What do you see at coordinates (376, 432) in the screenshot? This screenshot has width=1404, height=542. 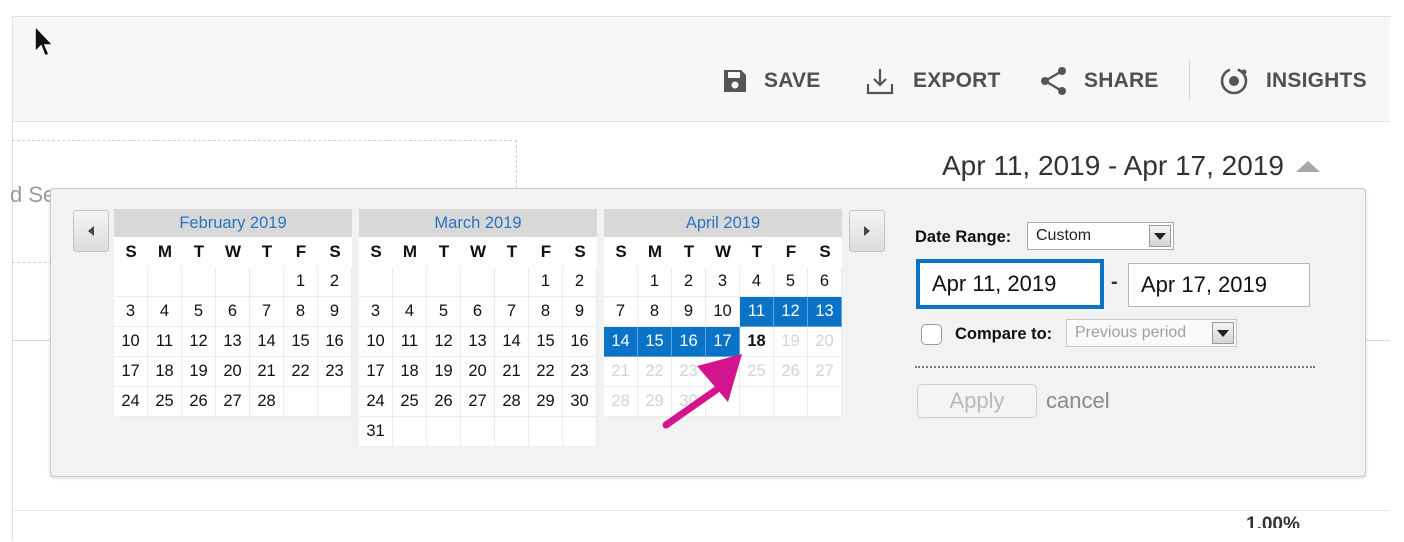 I see `calendar-day: 31` at bounding box center [376, 432].